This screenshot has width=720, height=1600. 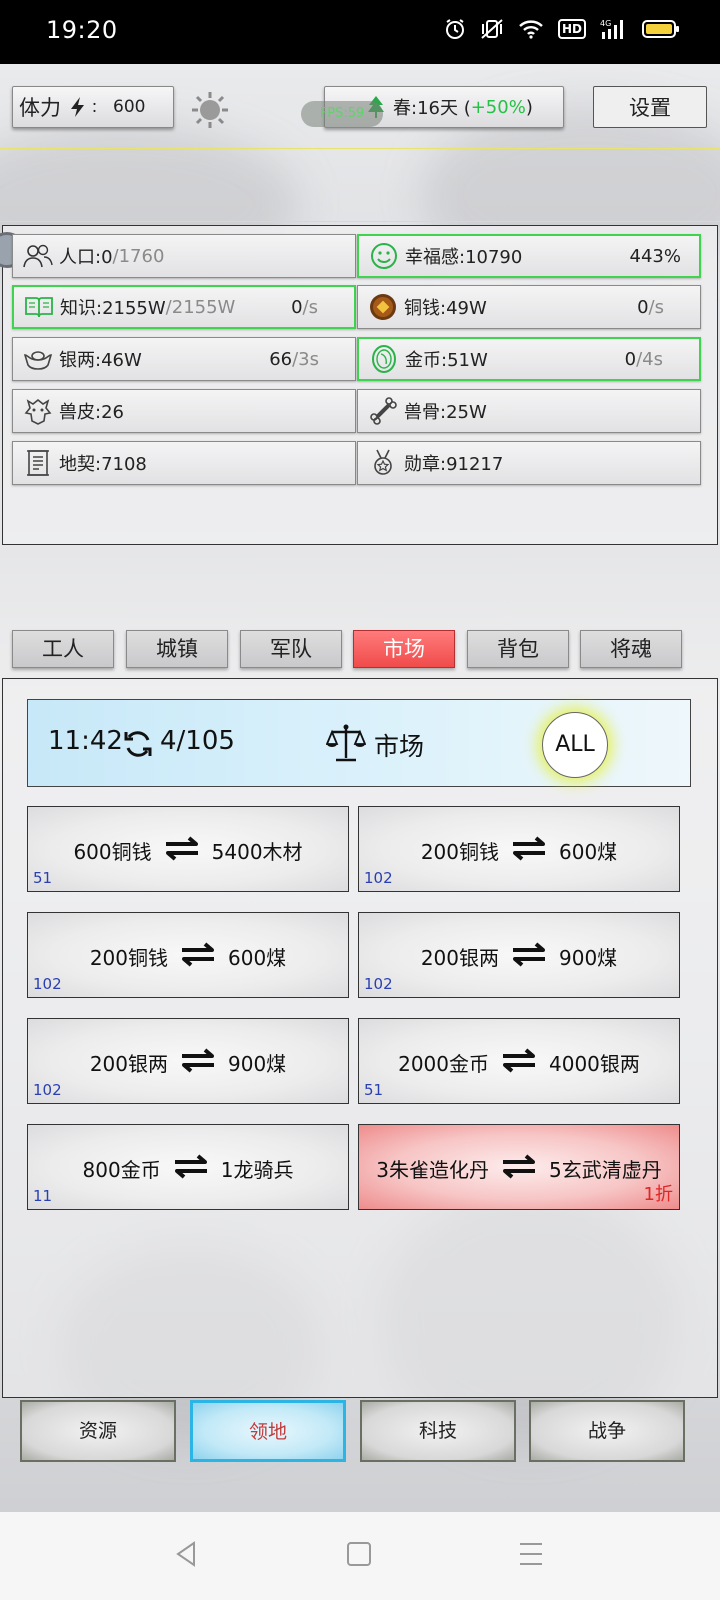 I want to click on status-icons: HD 4G, so click(x=562, y=29).